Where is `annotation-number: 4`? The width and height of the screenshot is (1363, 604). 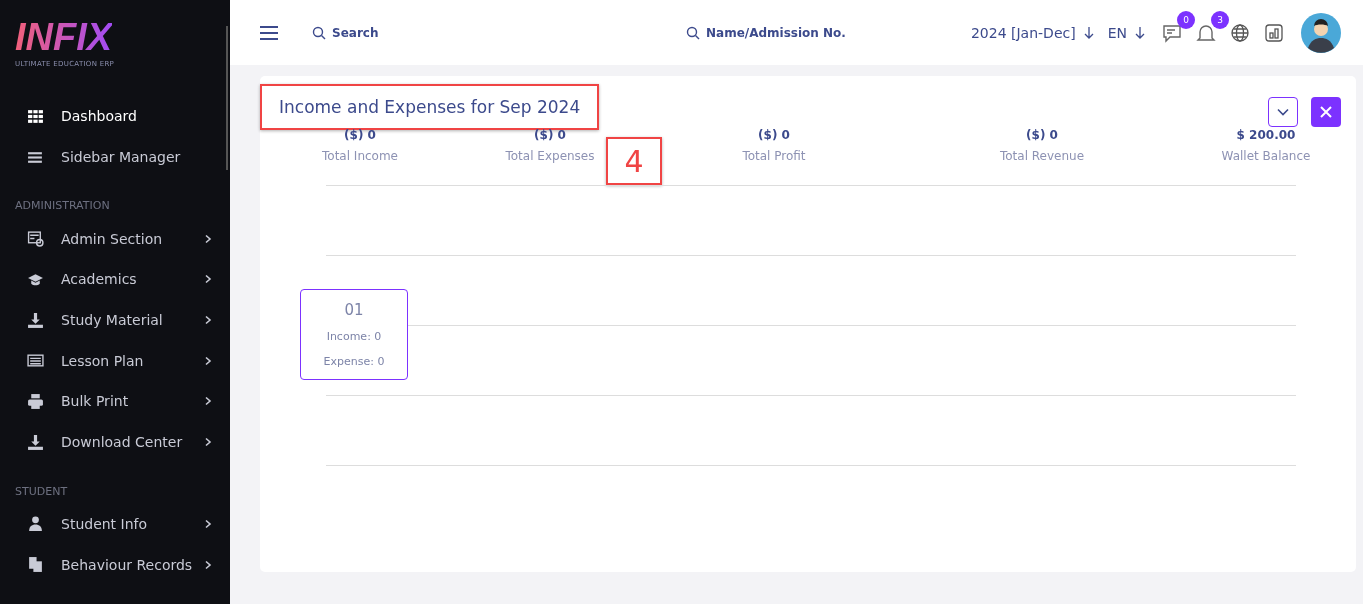
annotation-number: 4 is located at coordinates (634, 161).